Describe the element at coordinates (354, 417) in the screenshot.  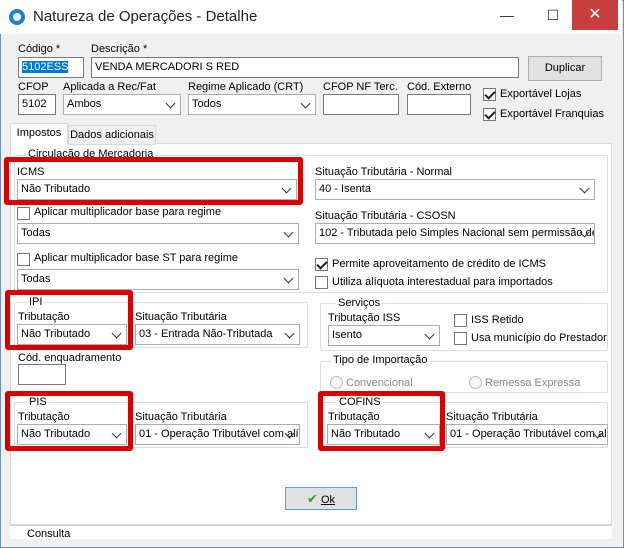
I see `cofins-tributacao-label: Tributação` at that location.